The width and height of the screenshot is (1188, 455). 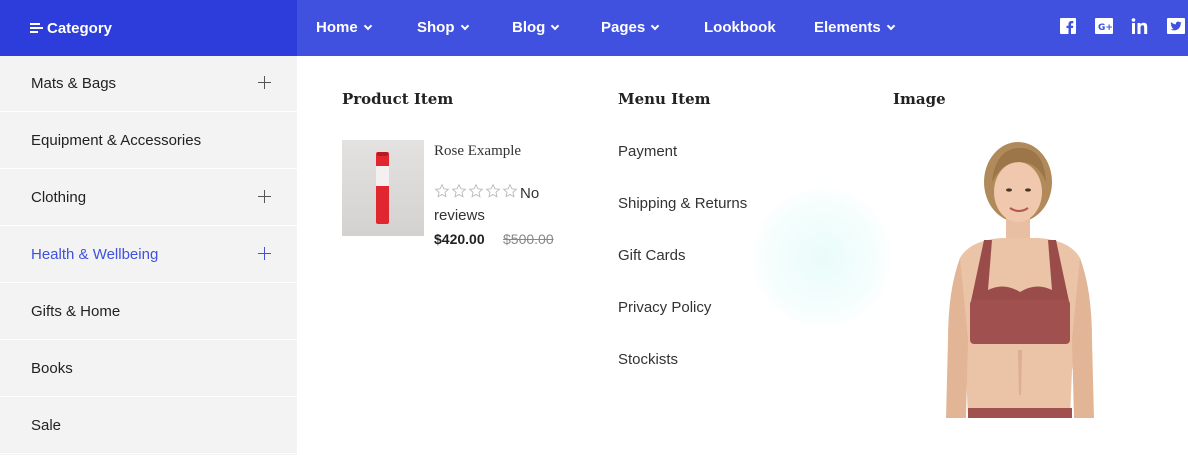 I want to click on menu-column-title: Menu Item, so click(x=664, y=99).